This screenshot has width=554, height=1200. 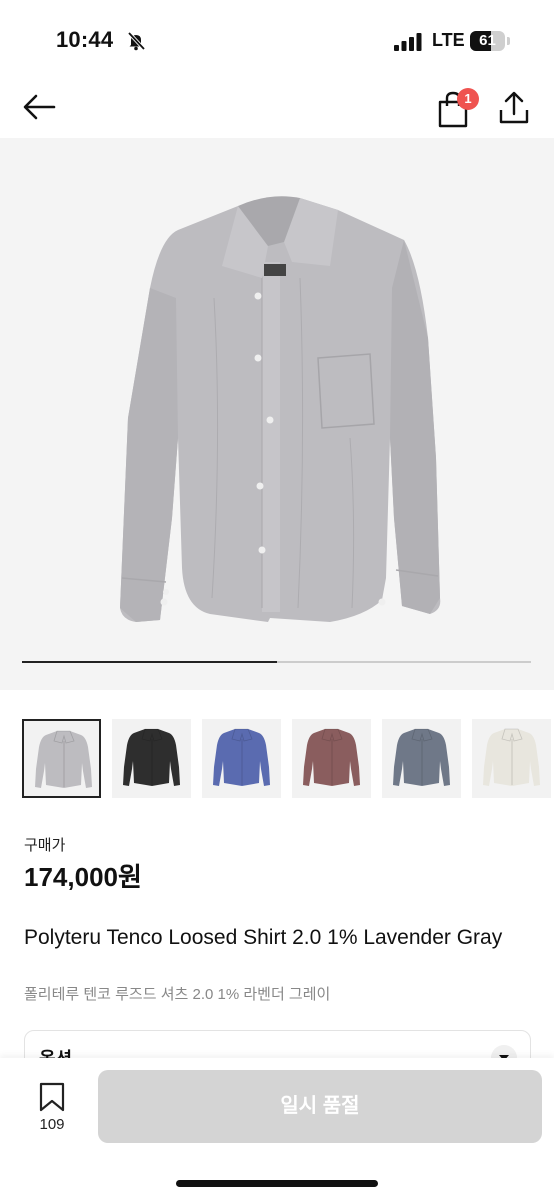 I want to click on thumbnail-lavender-gray, so click(x=61, y=758).